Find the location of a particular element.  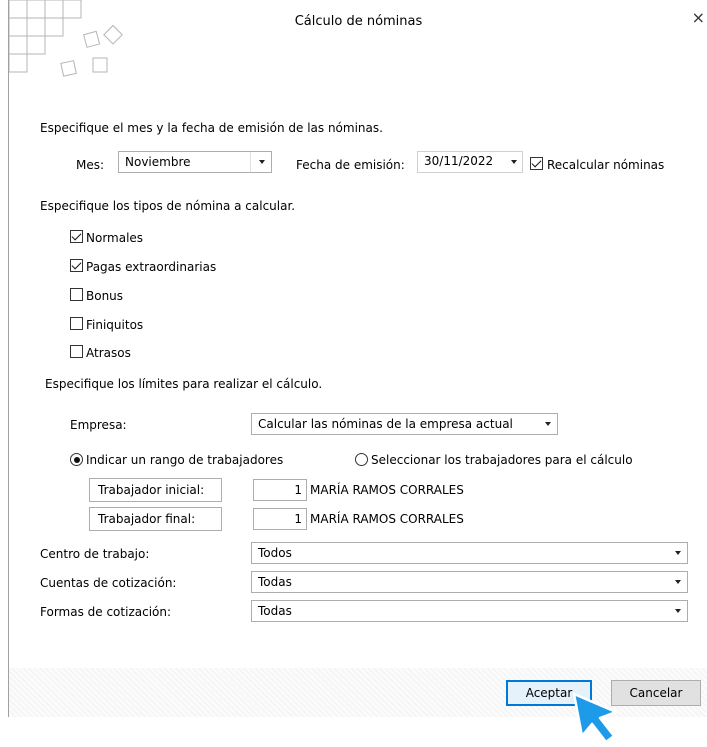

contribution-accounts-value: Todas is located at coordinates (275, 582).